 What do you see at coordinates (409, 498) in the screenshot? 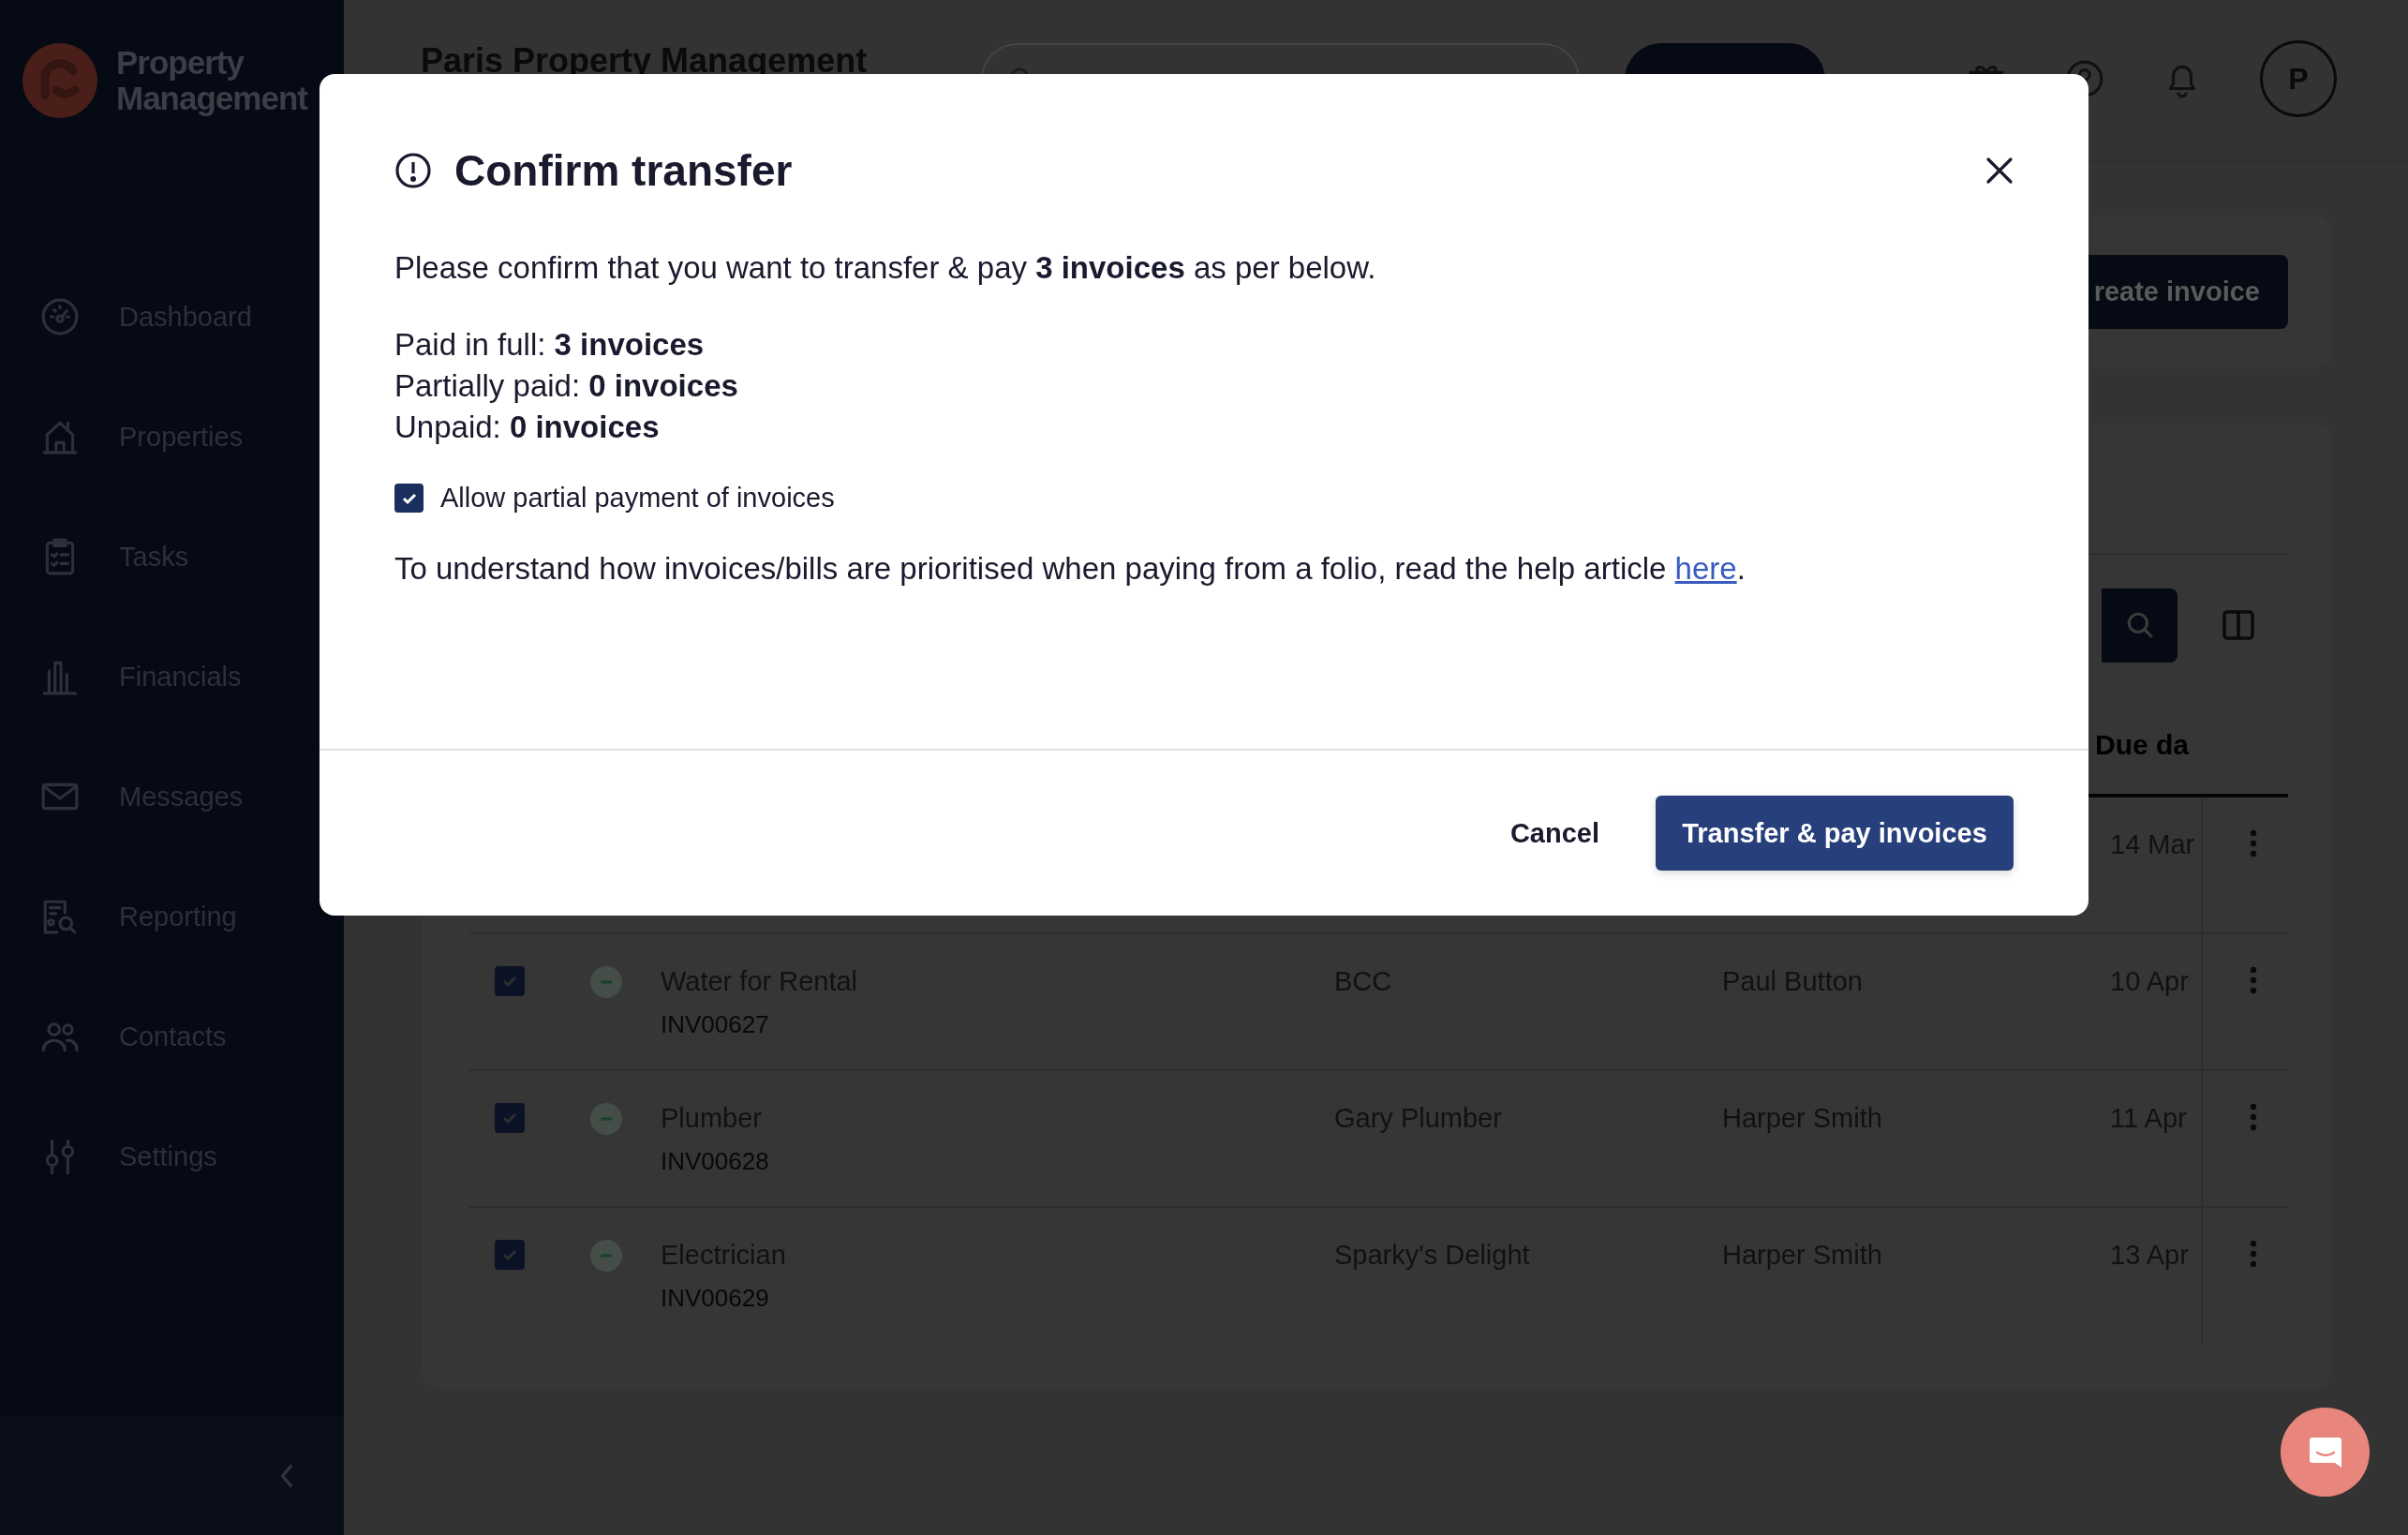
I see `checkbox` at bounding box center [409, 498].